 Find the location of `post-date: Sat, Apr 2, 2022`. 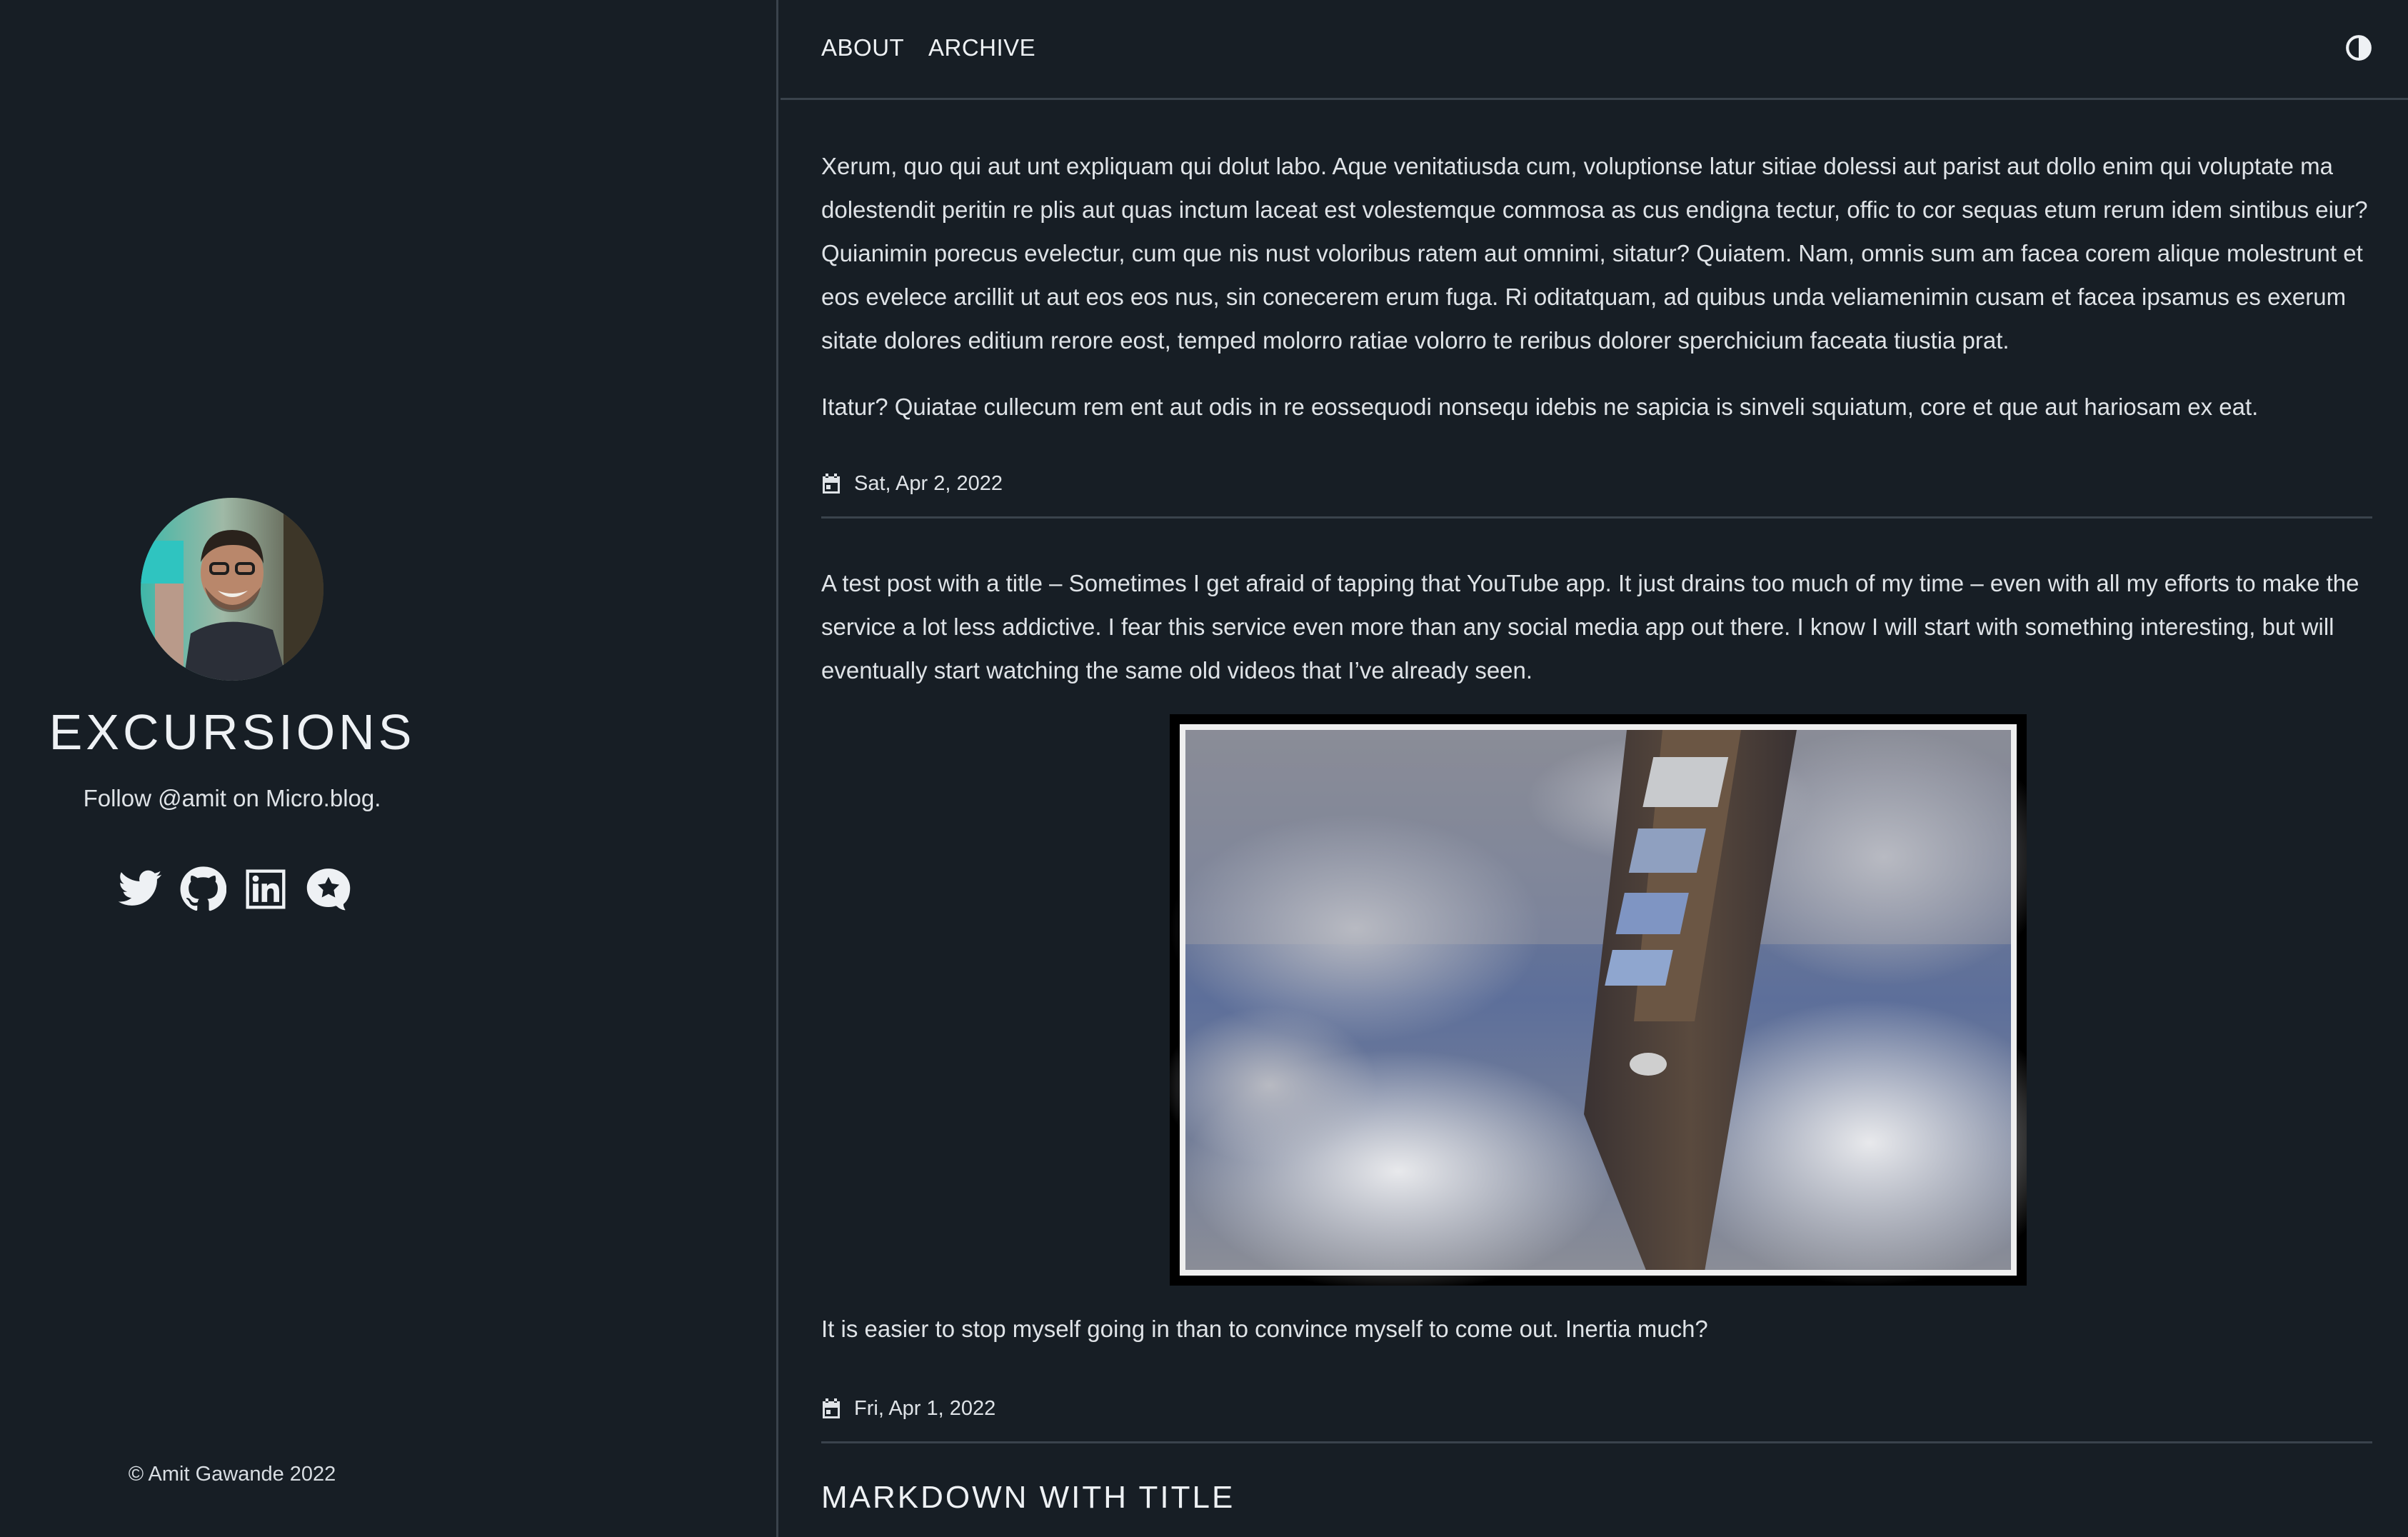

post-date: Sat, Apr 2, 2022 is located at coordinates (912, 484).